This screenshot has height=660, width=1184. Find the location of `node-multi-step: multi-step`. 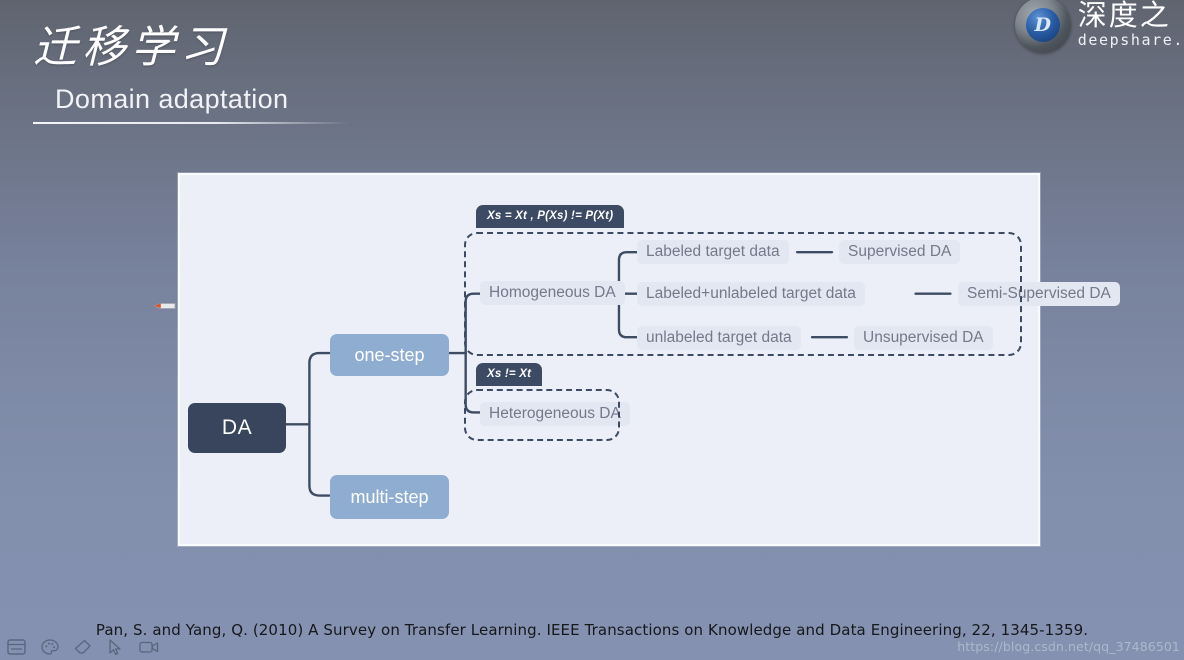

node-multi-step: multi-step is located at coordinates (389, 497).